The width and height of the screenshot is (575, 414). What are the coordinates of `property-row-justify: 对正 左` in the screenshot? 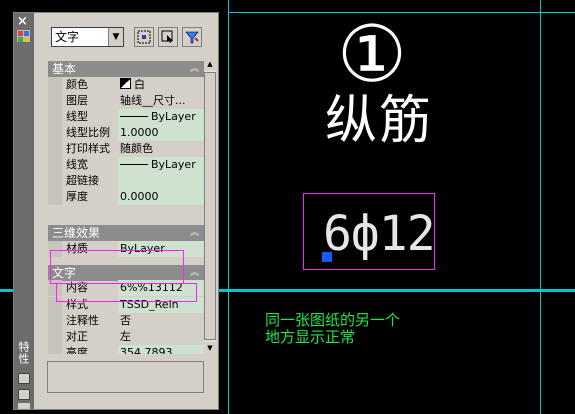 It's located at (126, 337).